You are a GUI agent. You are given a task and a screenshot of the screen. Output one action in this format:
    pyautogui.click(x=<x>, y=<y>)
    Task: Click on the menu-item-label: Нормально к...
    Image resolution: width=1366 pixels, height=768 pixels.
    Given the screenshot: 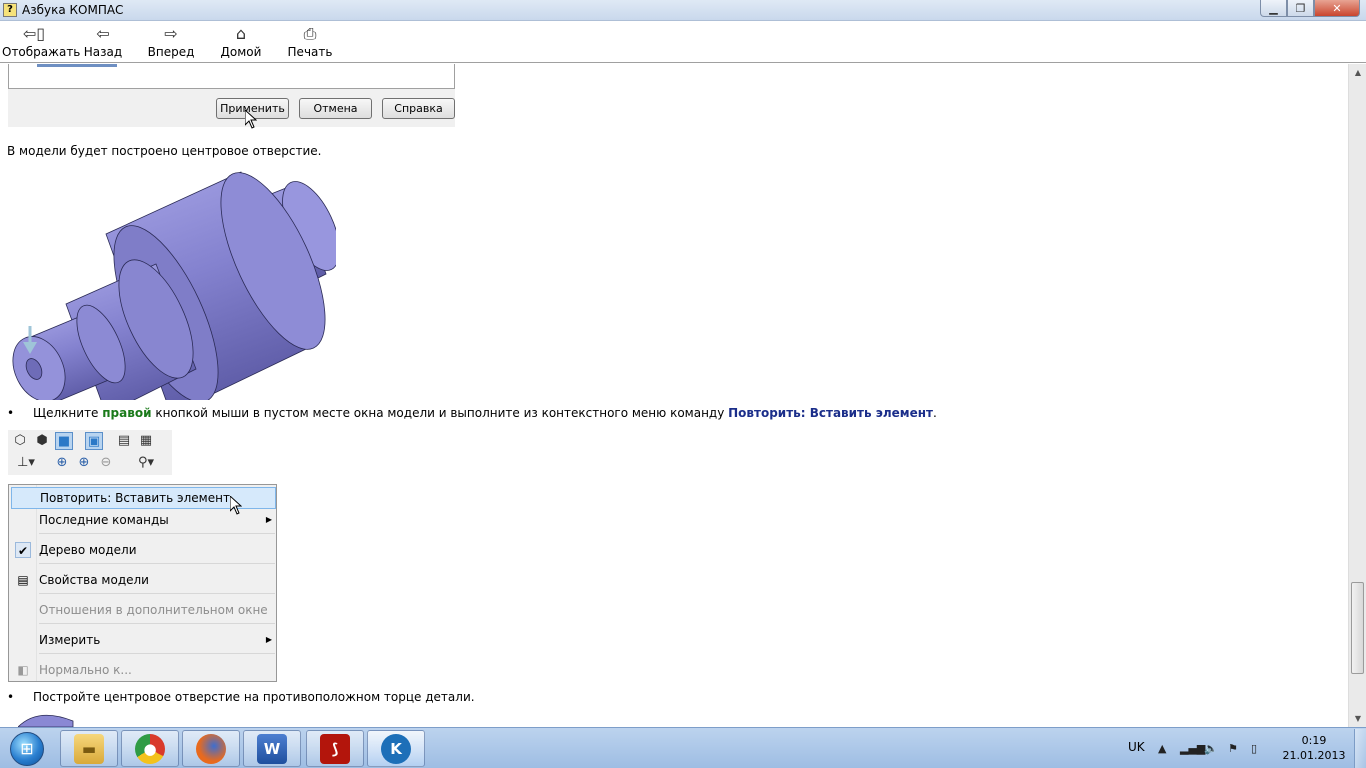 What is the action you would take?
    pyautogui.click(x=85, y=670)
    